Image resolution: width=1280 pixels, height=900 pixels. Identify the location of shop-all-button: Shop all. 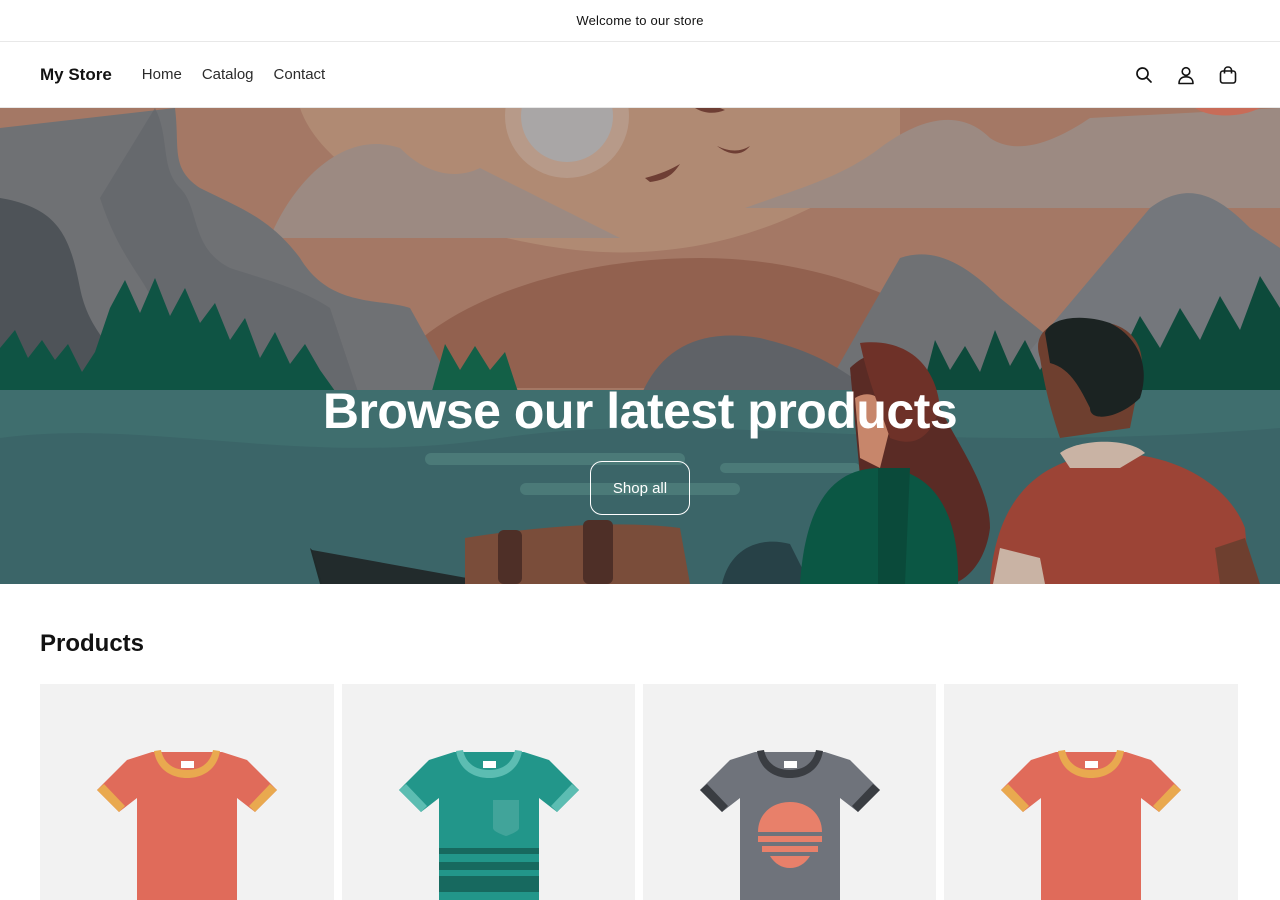
(640, 488).